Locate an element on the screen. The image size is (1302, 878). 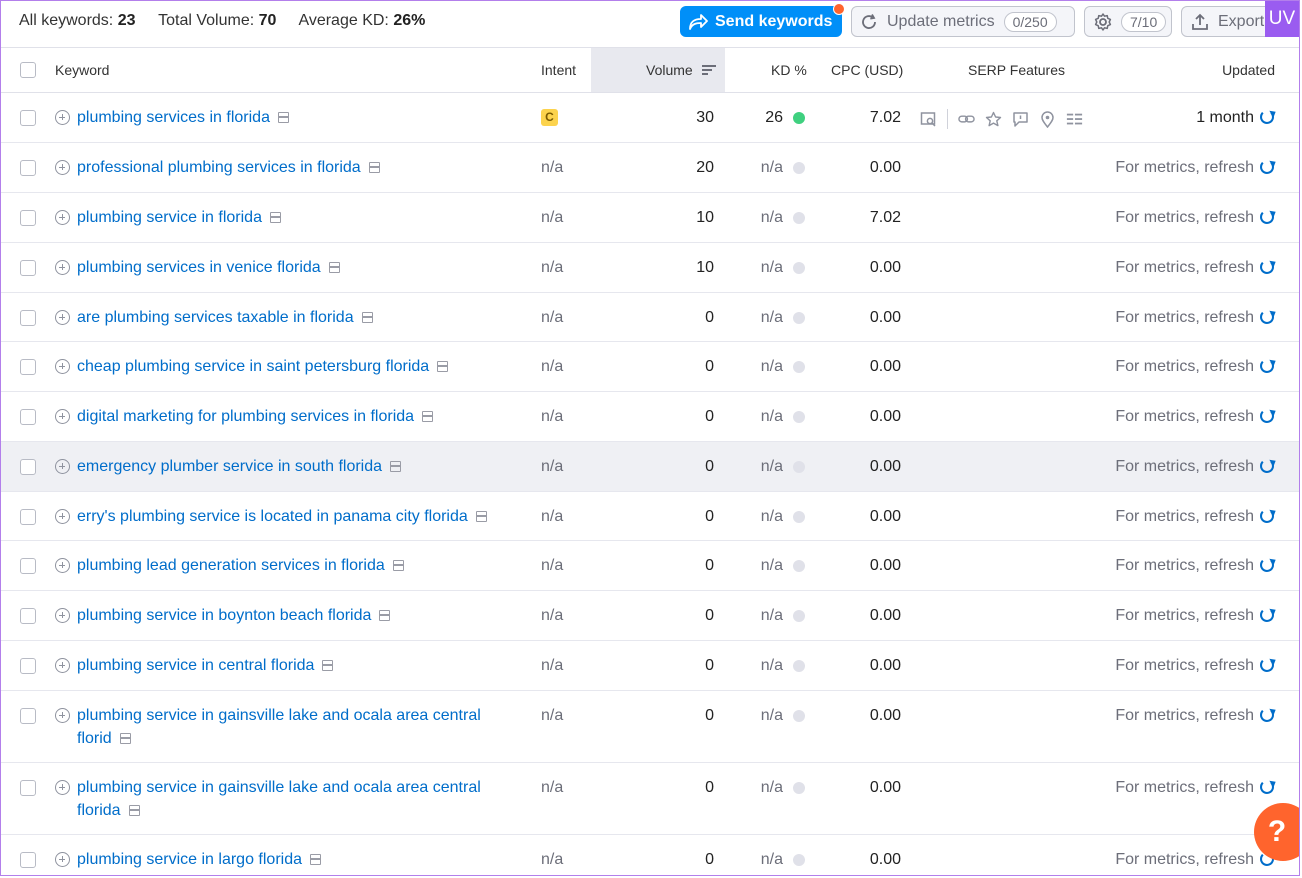
keyword-link: are plumbing services taxable in florida is located at coordinates (297, 317).